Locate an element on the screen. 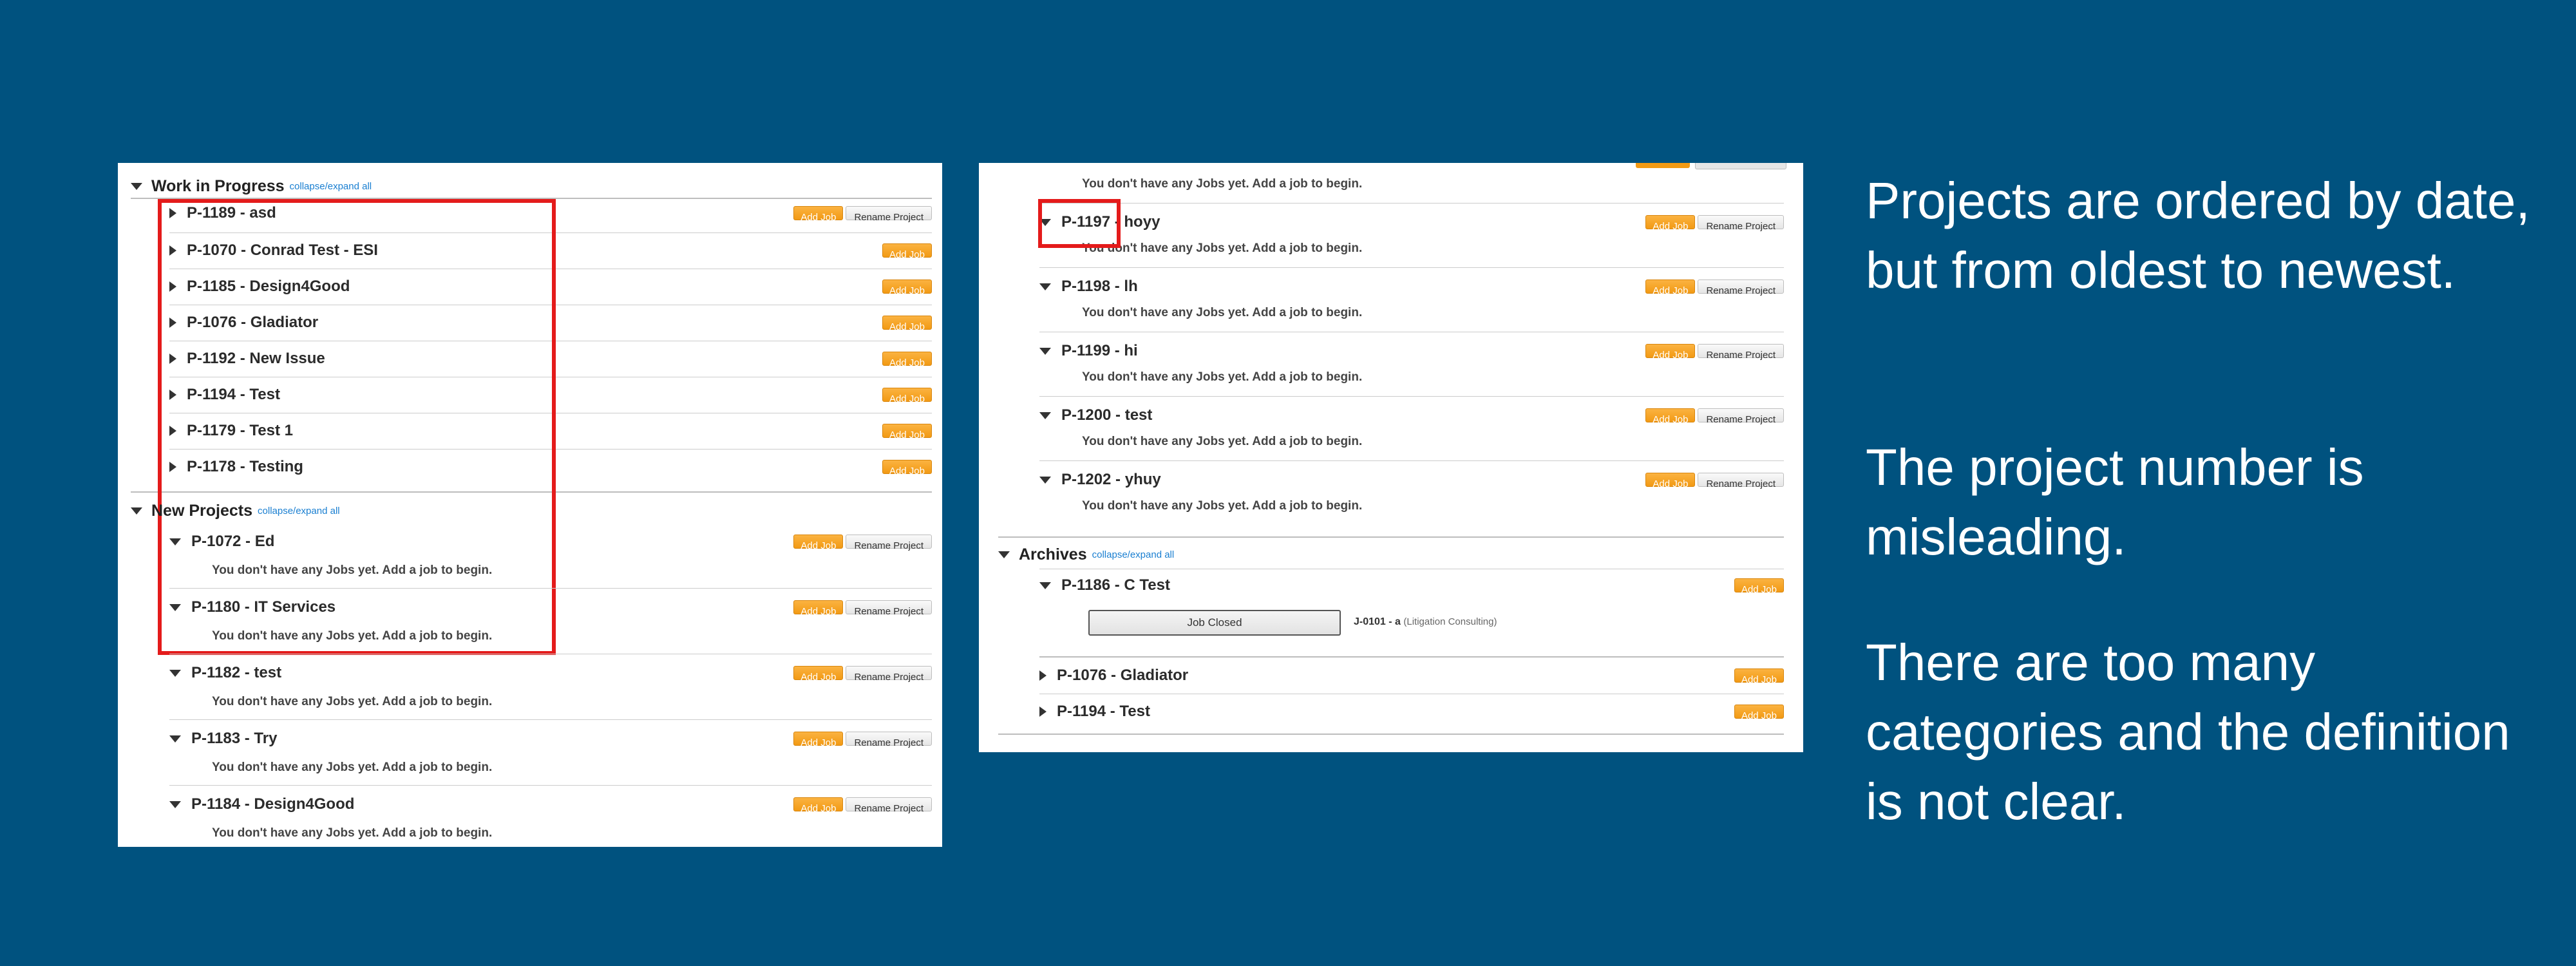  section-title: Work in Progress is located at coordinates (218, 185).